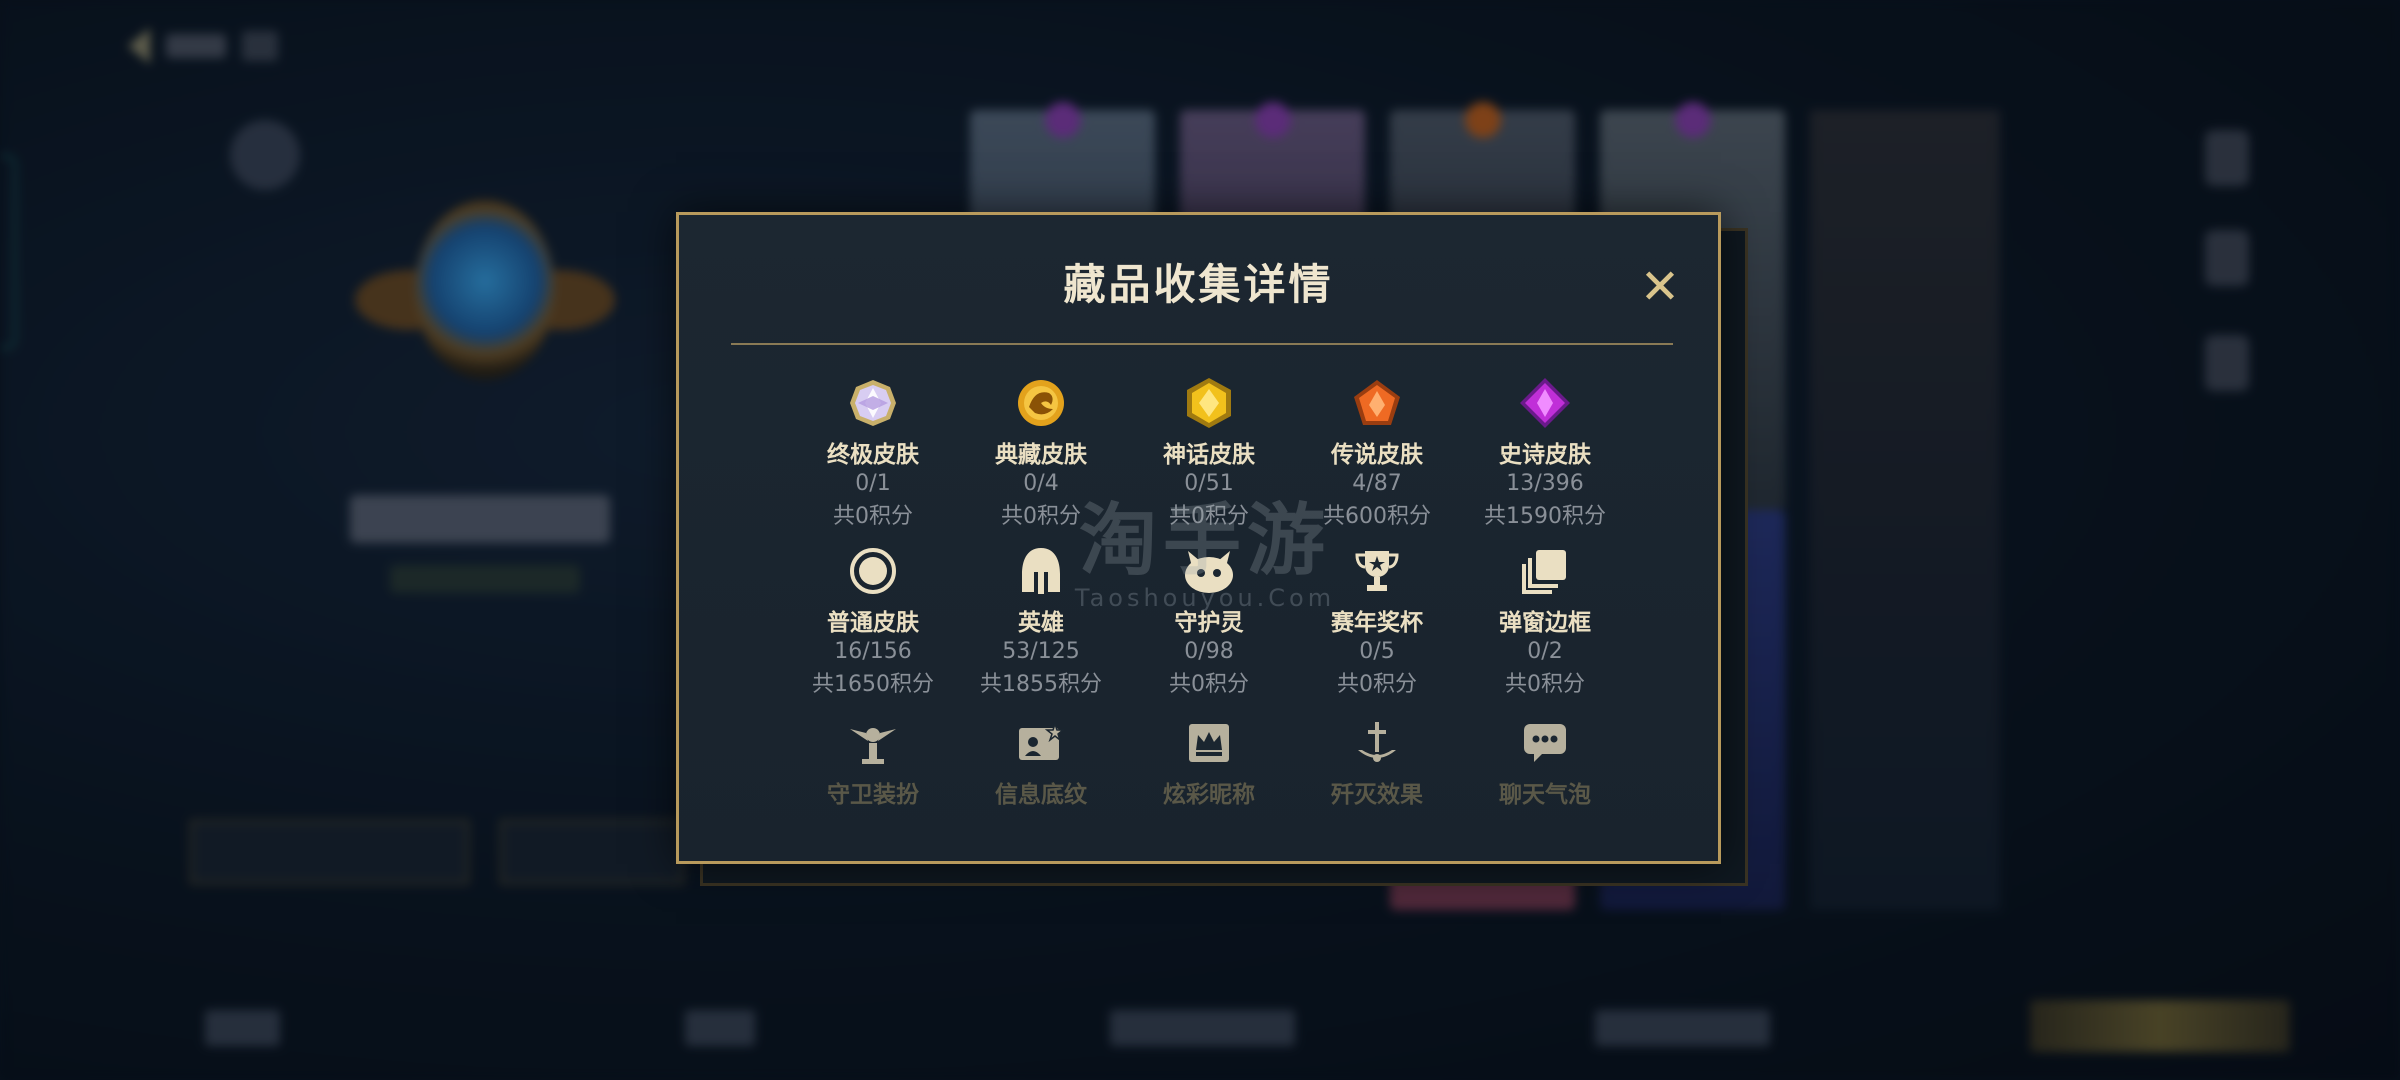 The height and width of the screenshot is (1080, 2400). I want to click on category-count: 13/396, so click(1545, 483).